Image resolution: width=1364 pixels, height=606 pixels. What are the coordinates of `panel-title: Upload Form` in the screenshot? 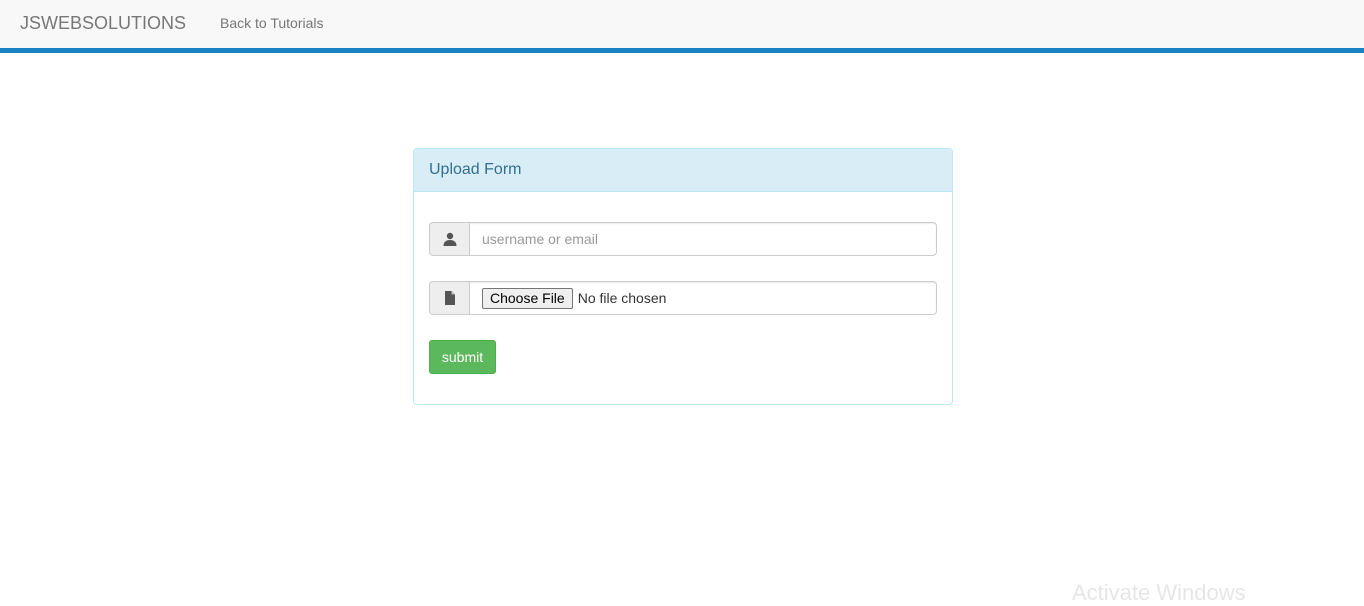 It's located at (475, 169).